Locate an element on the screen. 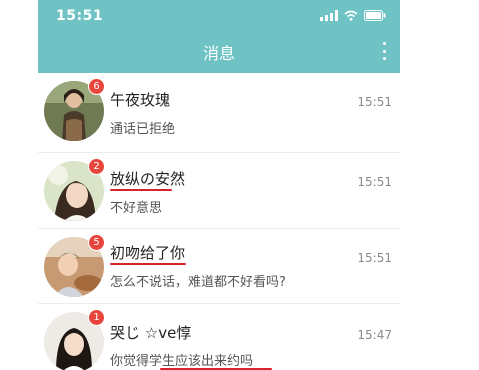  message-time: 15:47 is located at coordinates (374, 335).